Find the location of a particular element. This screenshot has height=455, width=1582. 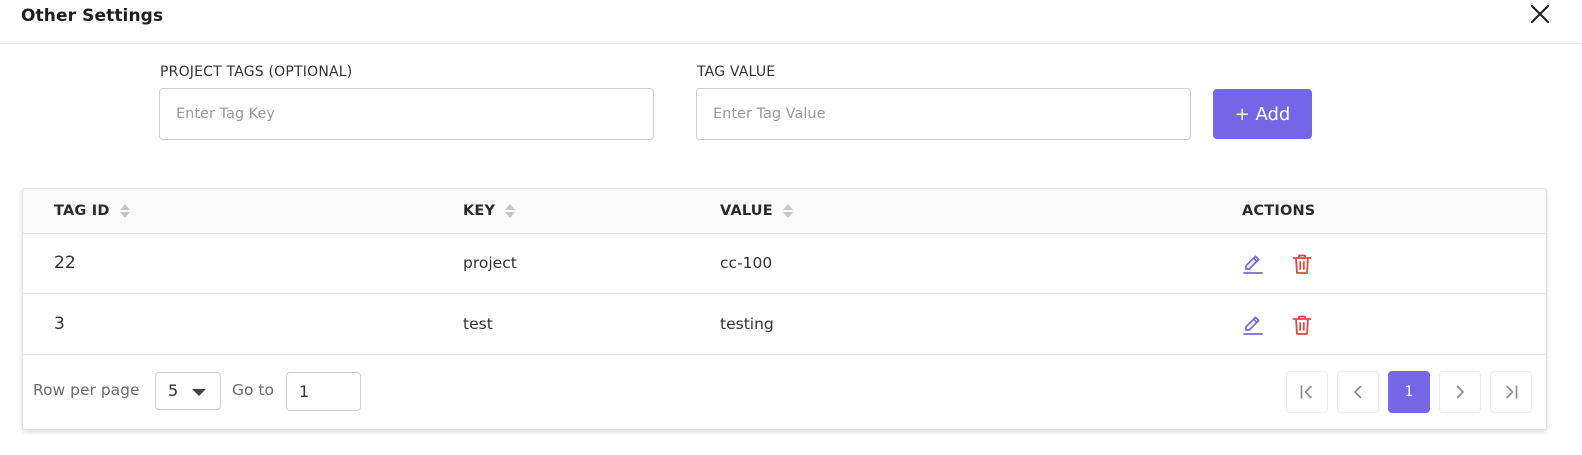

tag-id-cell: 3 is located at coordinates (59, 324).